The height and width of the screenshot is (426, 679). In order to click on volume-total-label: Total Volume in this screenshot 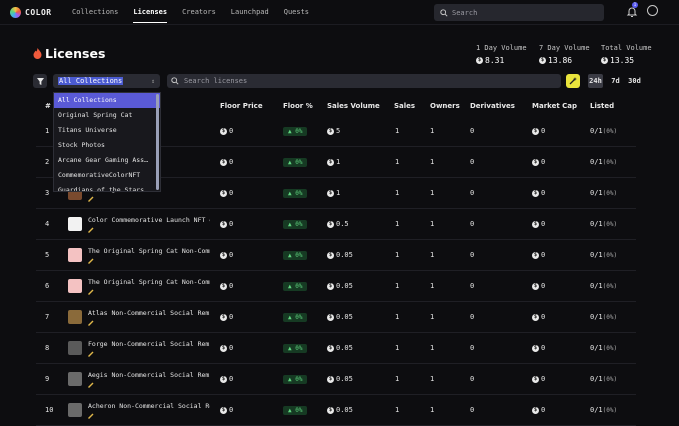, I will do `click(626, 48)`.